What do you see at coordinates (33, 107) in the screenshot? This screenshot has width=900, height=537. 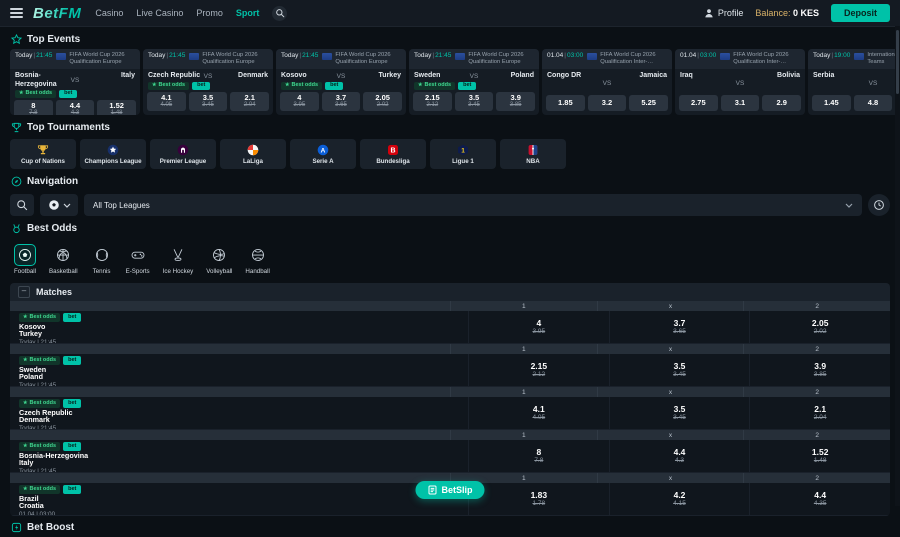 I see `odds-button-home: 8 7.8` at bounding box center [33, 107].